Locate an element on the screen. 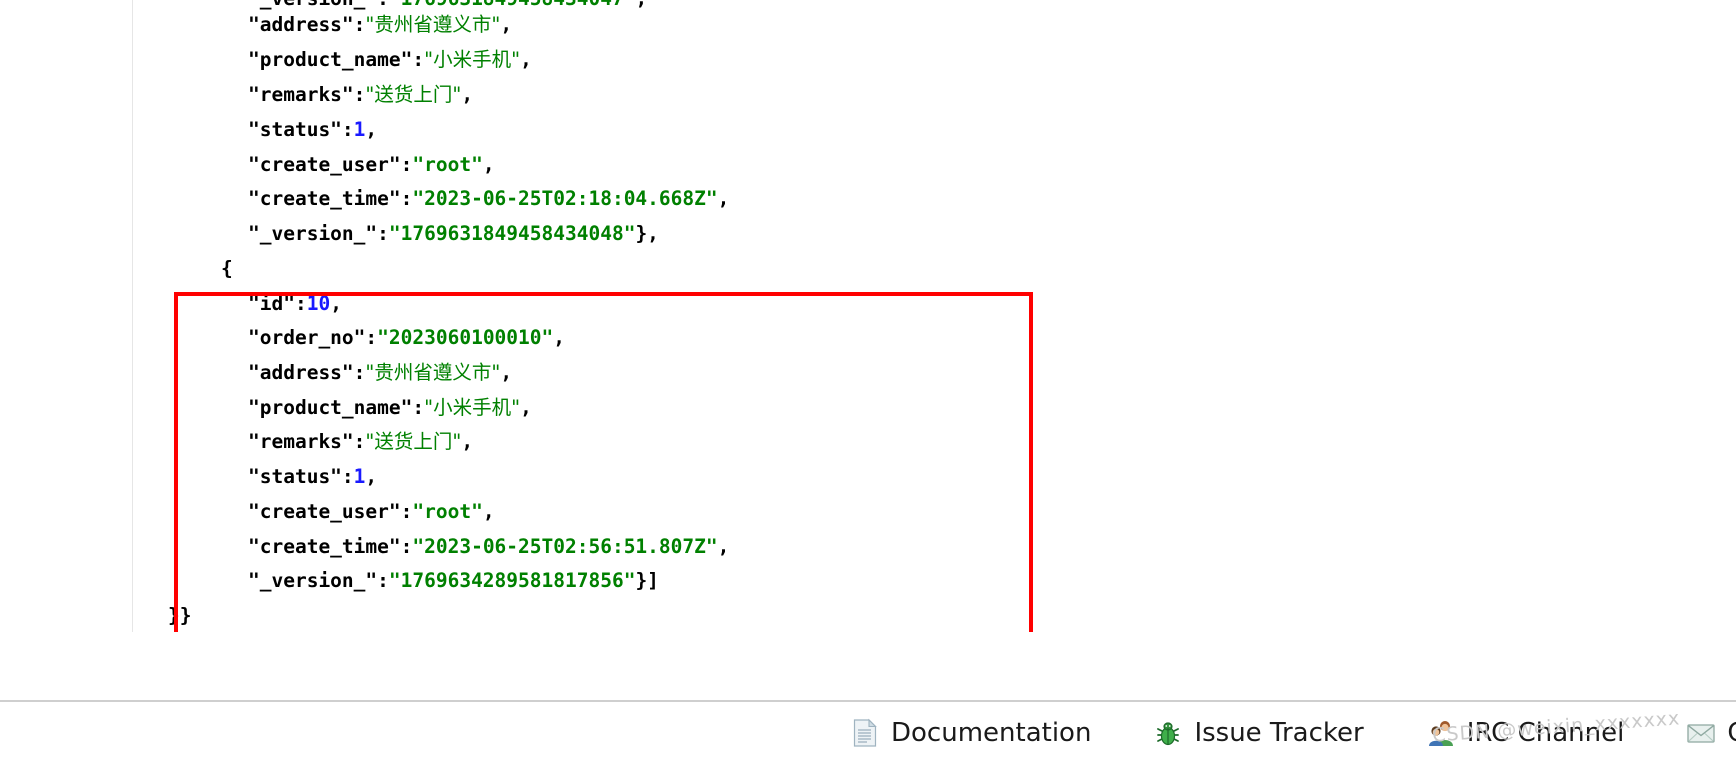 The image size is (1736, 764). footer-link-label: Community is located at coordinates (1731, 733).